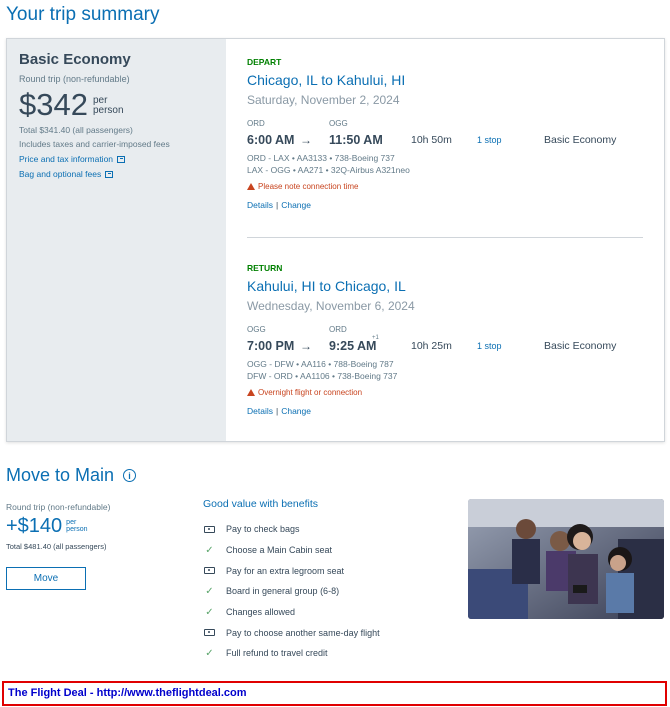 The image size is (670, 707). I want to click on depart-warning: Please note connection time, so click(445, 186).